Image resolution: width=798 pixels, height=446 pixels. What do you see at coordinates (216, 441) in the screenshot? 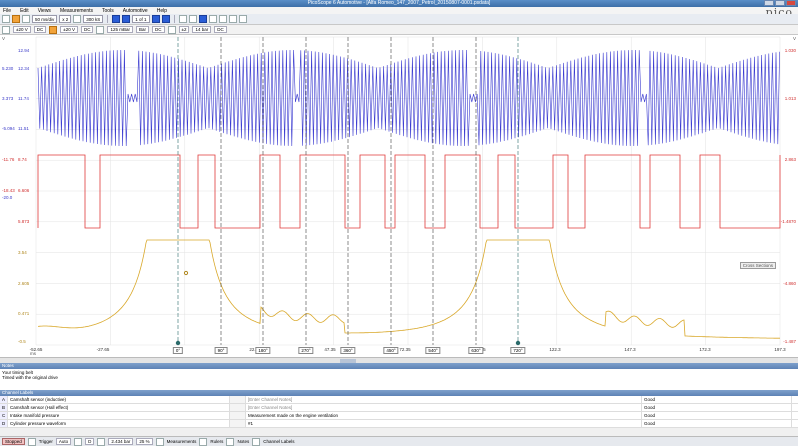
I see `rulers-label: Rulers` at bounding box center [216, 441].